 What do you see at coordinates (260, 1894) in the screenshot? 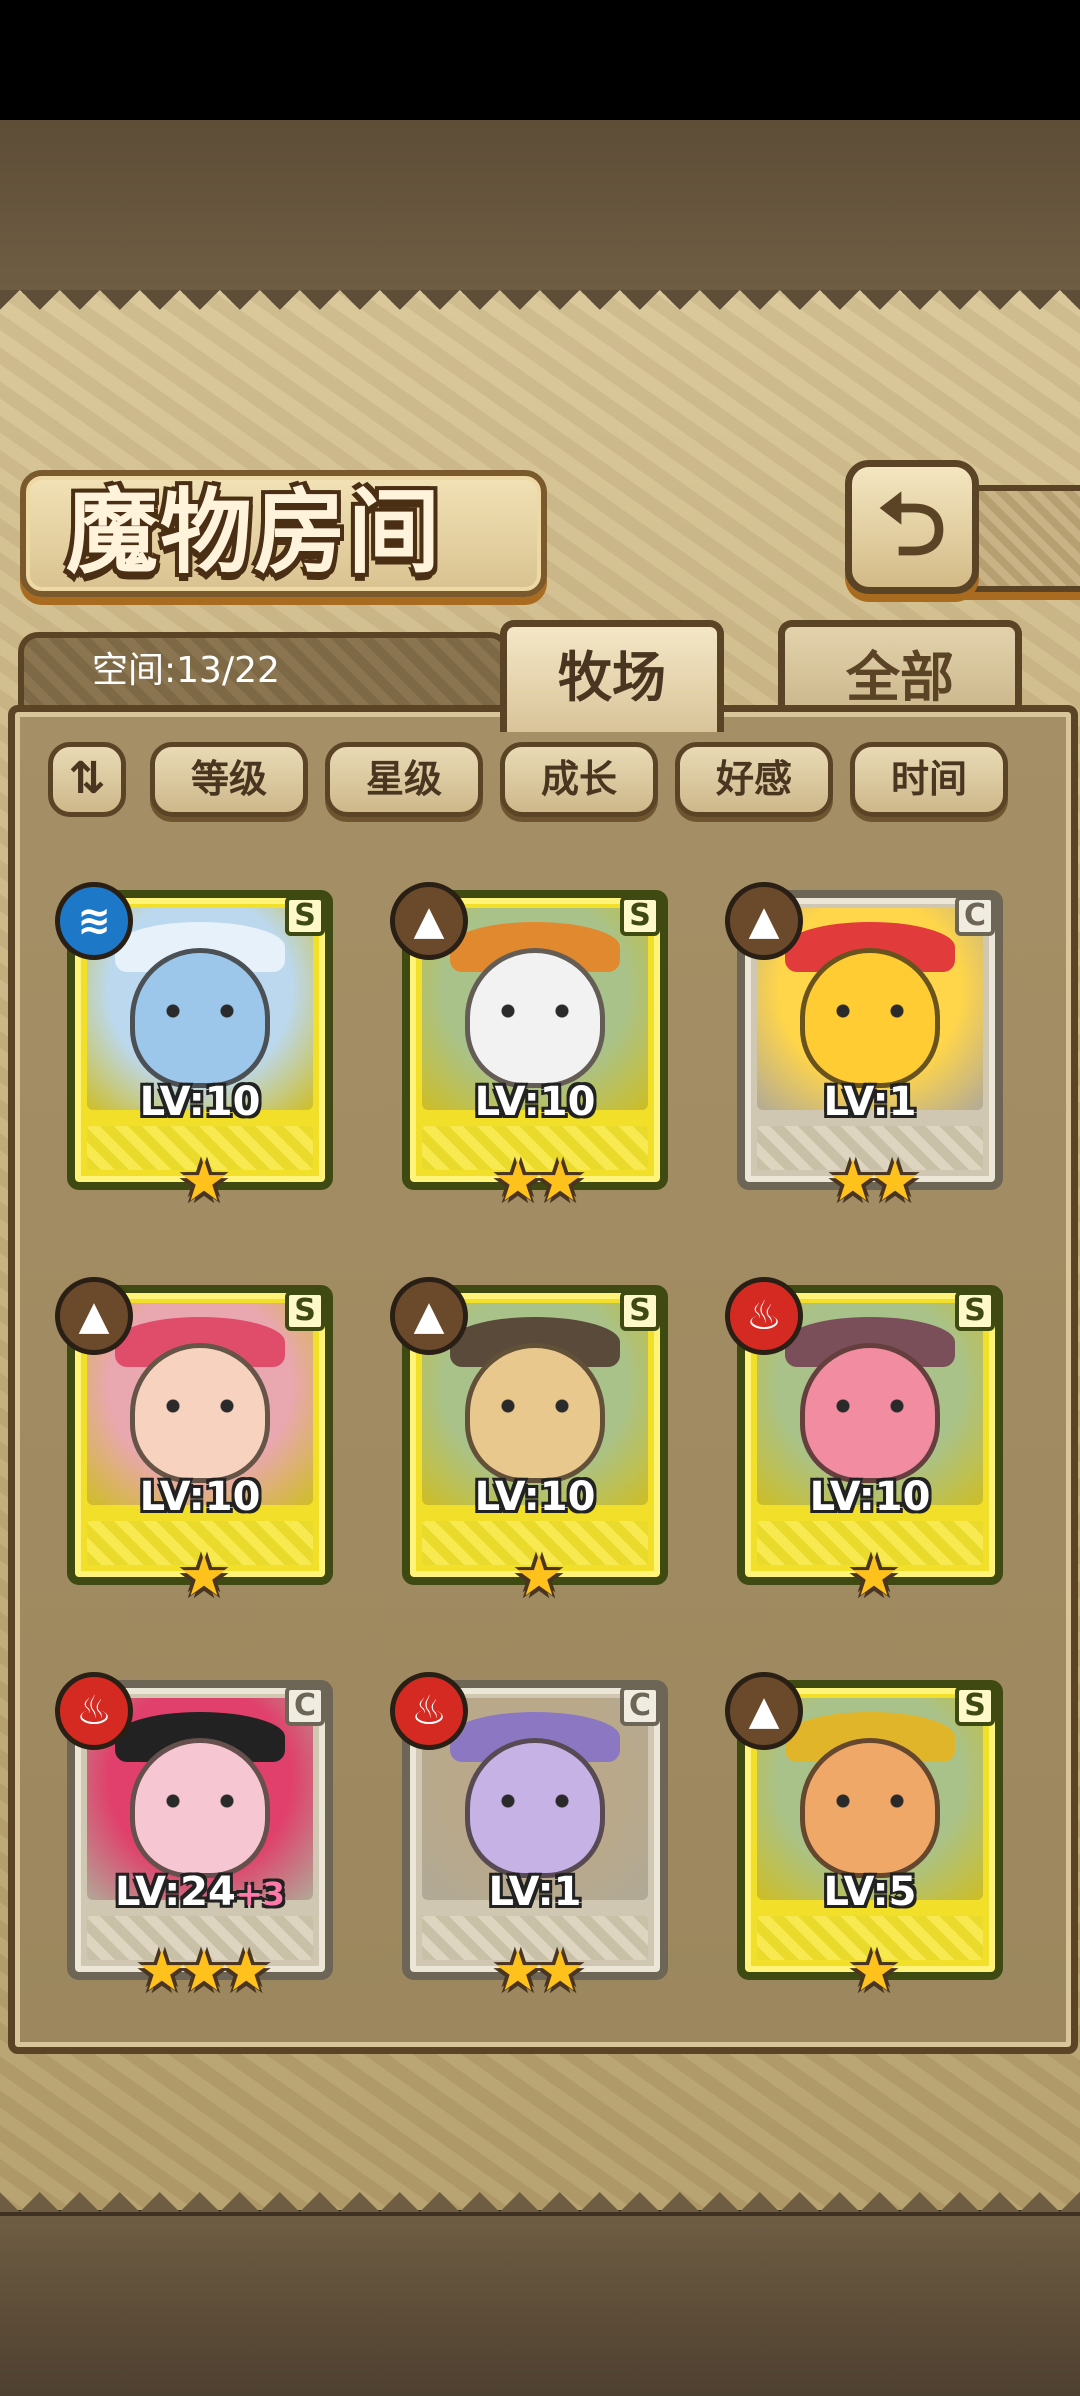
I see `monster-level-bonus: +3` at bounding box center [260, 1894].